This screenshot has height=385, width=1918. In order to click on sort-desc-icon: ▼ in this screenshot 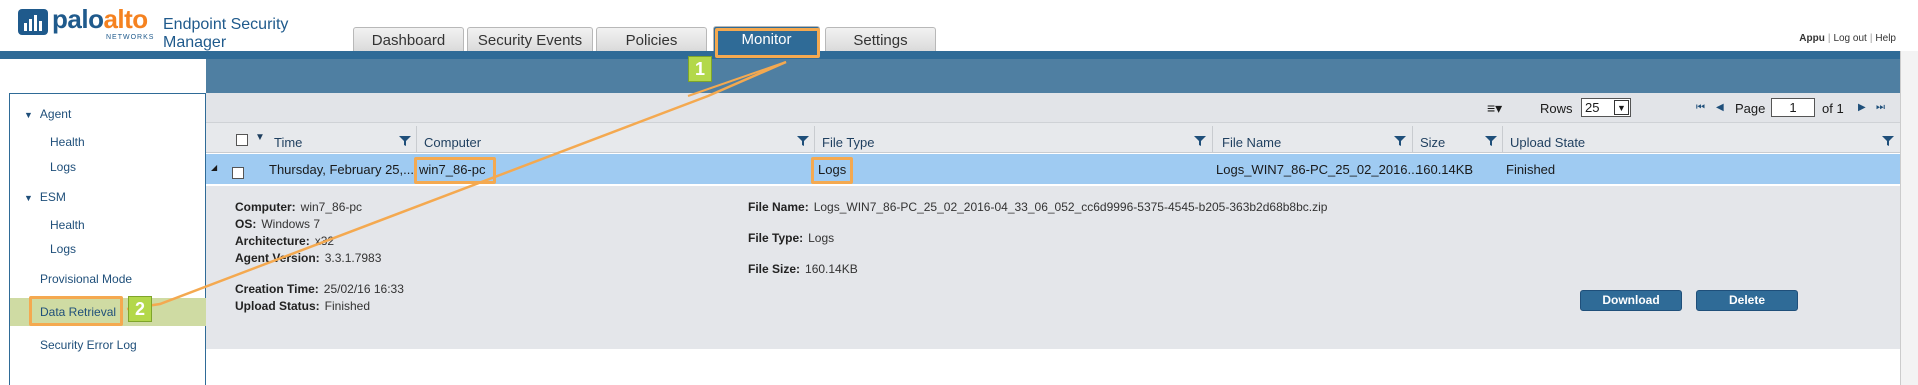, I will do `click(260, 137)`.